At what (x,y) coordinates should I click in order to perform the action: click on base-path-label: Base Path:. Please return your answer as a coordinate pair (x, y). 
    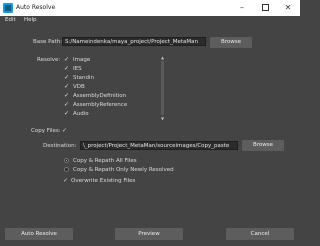
    Looking at the image, I should click on (48, 42).